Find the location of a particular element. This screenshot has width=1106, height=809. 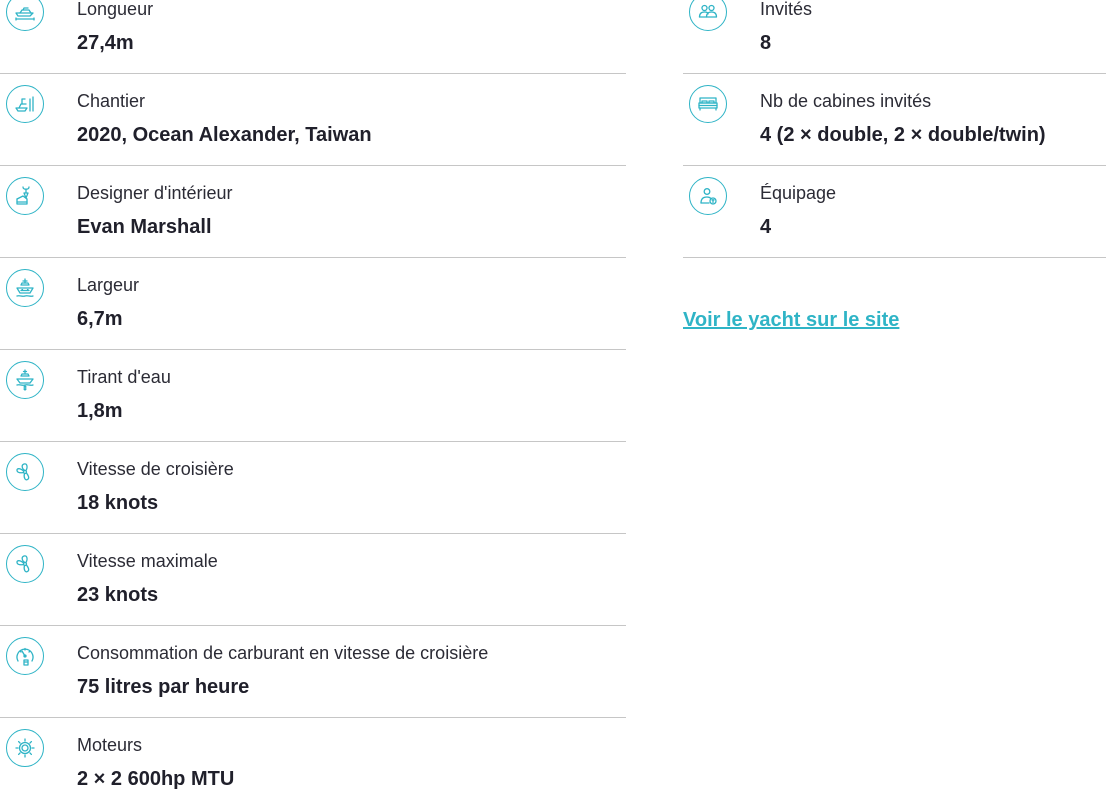

yacht-length-icon is located at coordinates (25, 15).